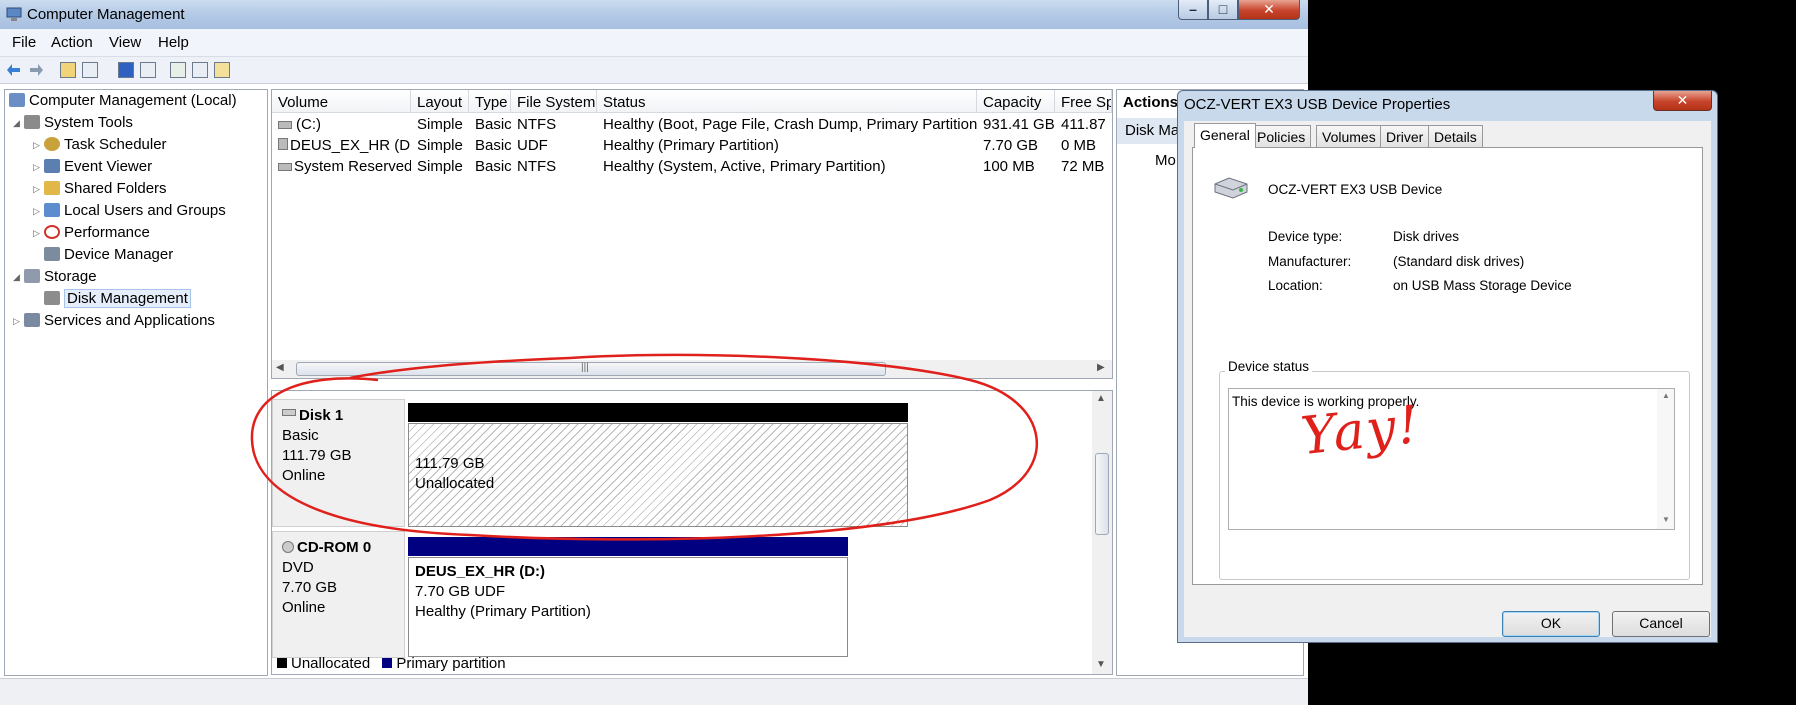 This screenshot has height=705, width=1796. I want to click on tab-volumes: Volumes, so click(1349, 136).